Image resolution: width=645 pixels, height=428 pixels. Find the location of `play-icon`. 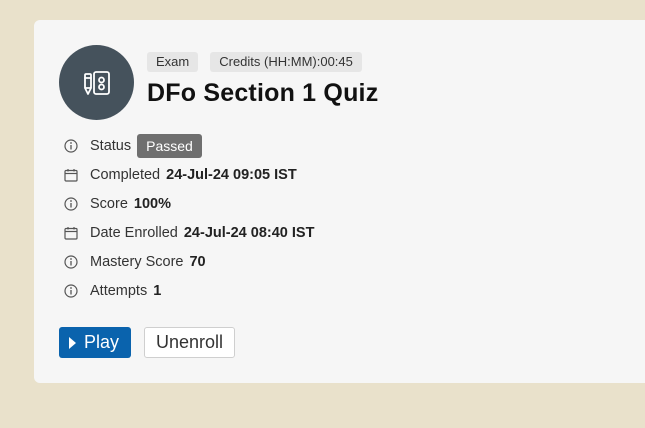

play-icon is located at coordinates (72, 342).